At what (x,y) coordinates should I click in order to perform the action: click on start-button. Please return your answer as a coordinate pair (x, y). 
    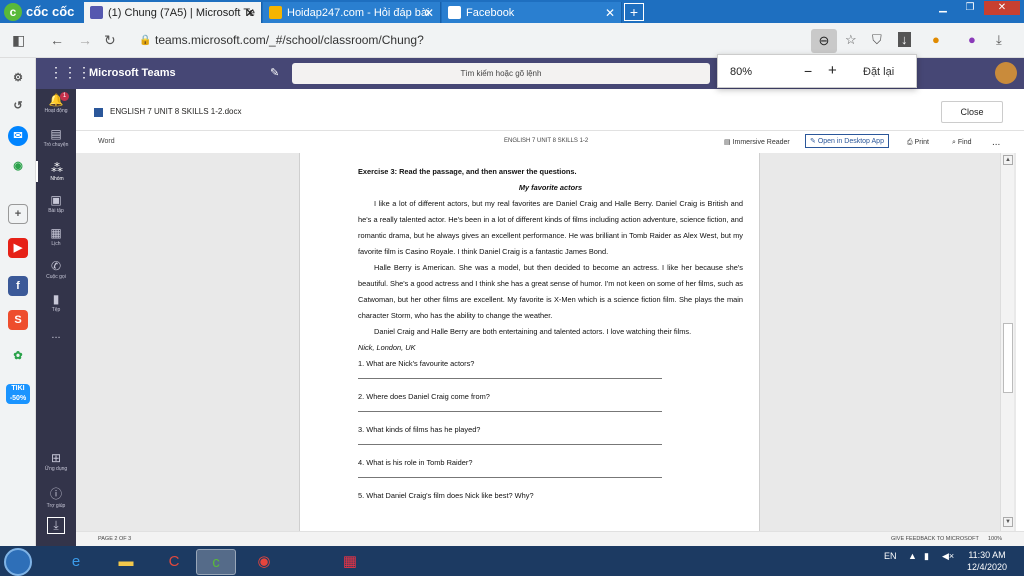
    Looking at the image, I should click on (18, 562).